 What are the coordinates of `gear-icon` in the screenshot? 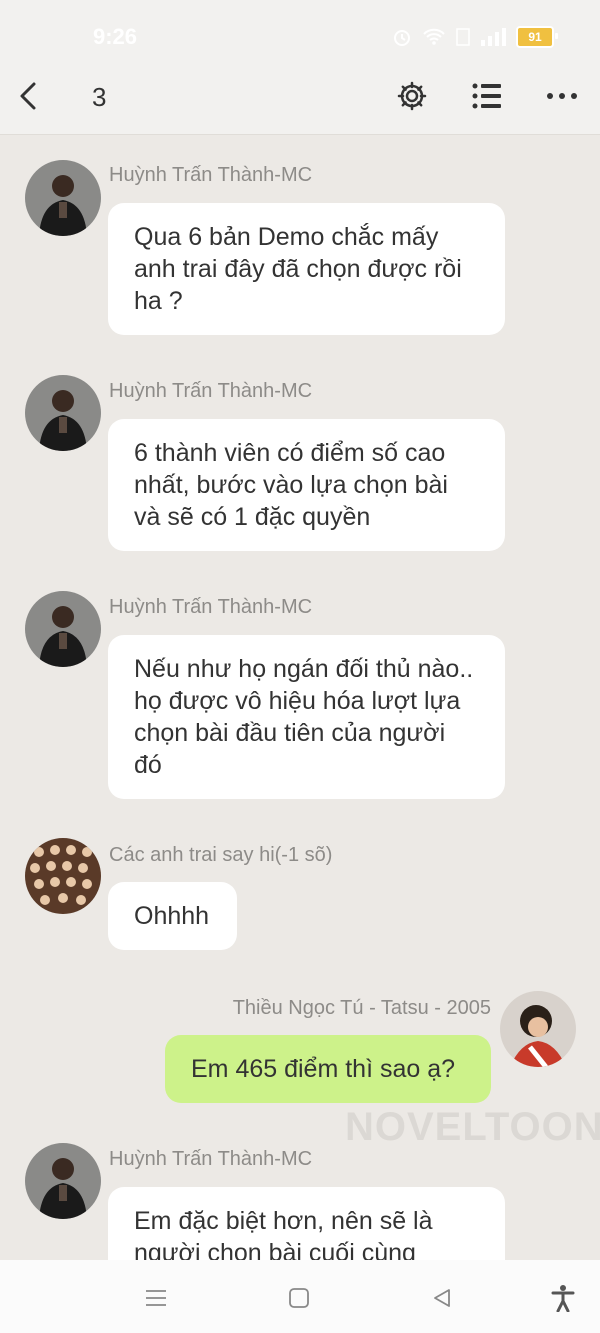 It's located at (412, 96).